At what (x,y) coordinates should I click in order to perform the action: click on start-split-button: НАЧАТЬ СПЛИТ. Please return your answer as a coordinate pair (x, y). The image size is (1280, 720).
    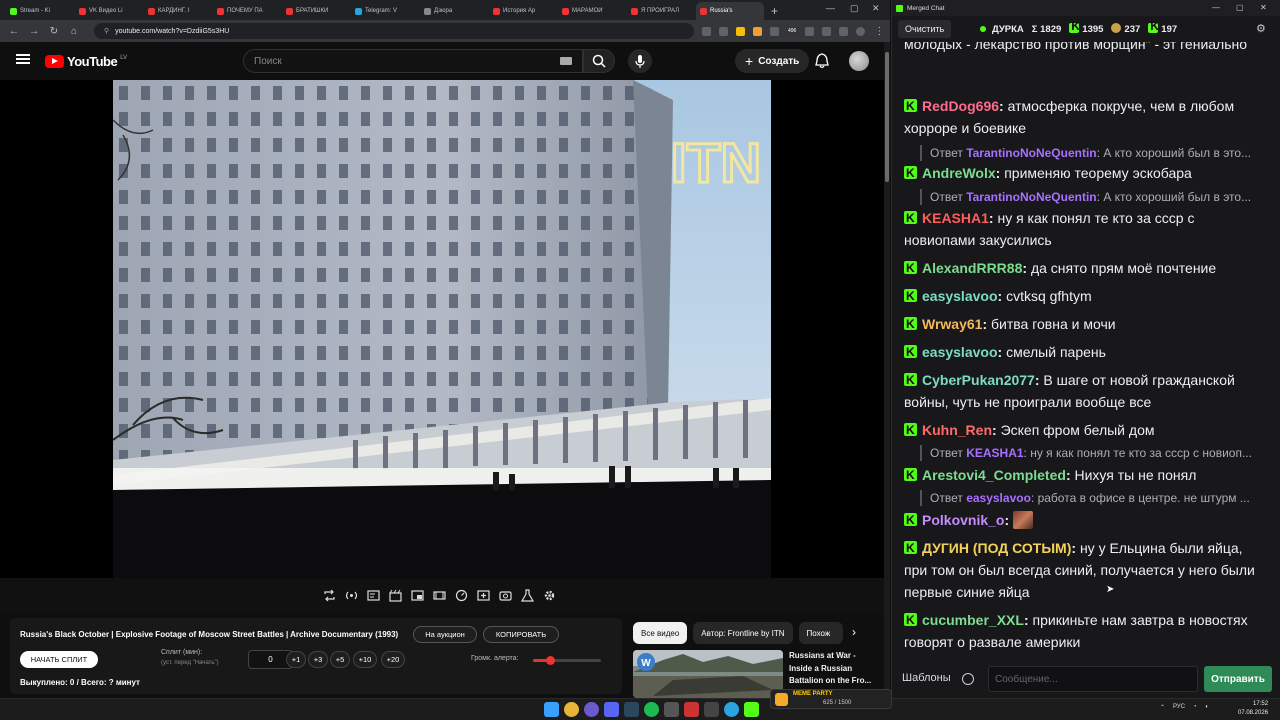
    Looking at the image, I should click on (59, 659).